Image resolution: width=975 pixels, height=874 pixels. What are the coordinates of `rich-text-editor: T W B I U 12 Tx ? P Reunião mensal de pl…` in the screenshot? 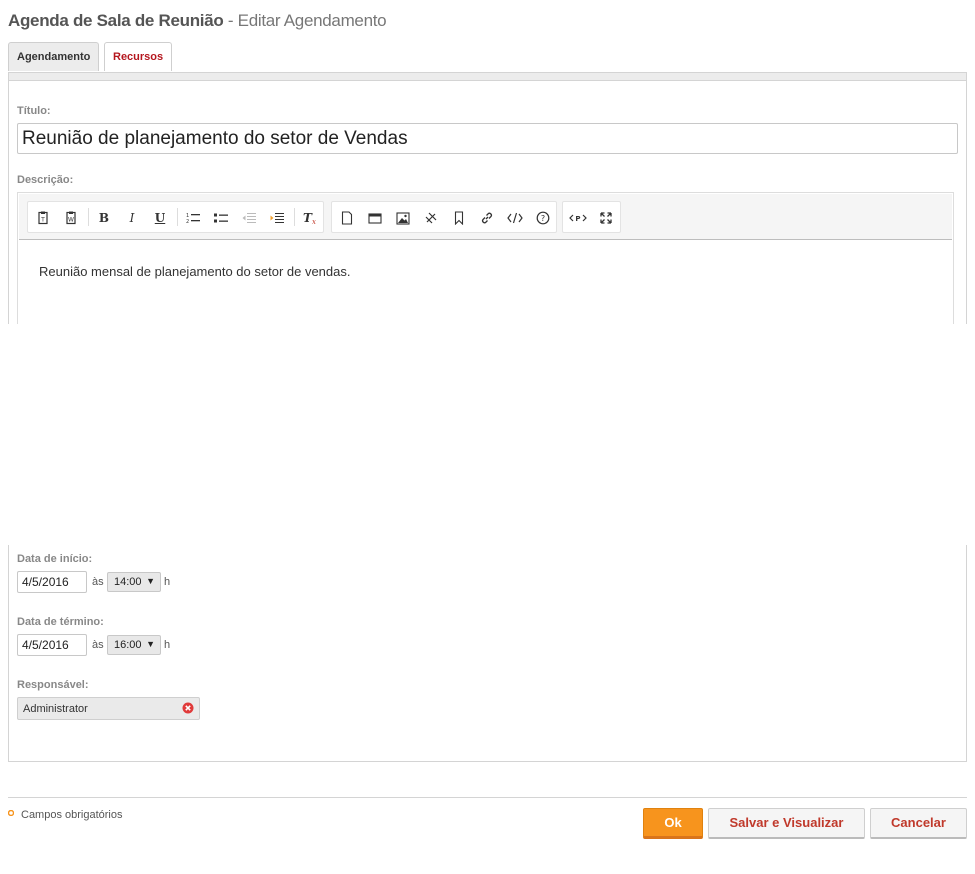 It's located at (485, 258).